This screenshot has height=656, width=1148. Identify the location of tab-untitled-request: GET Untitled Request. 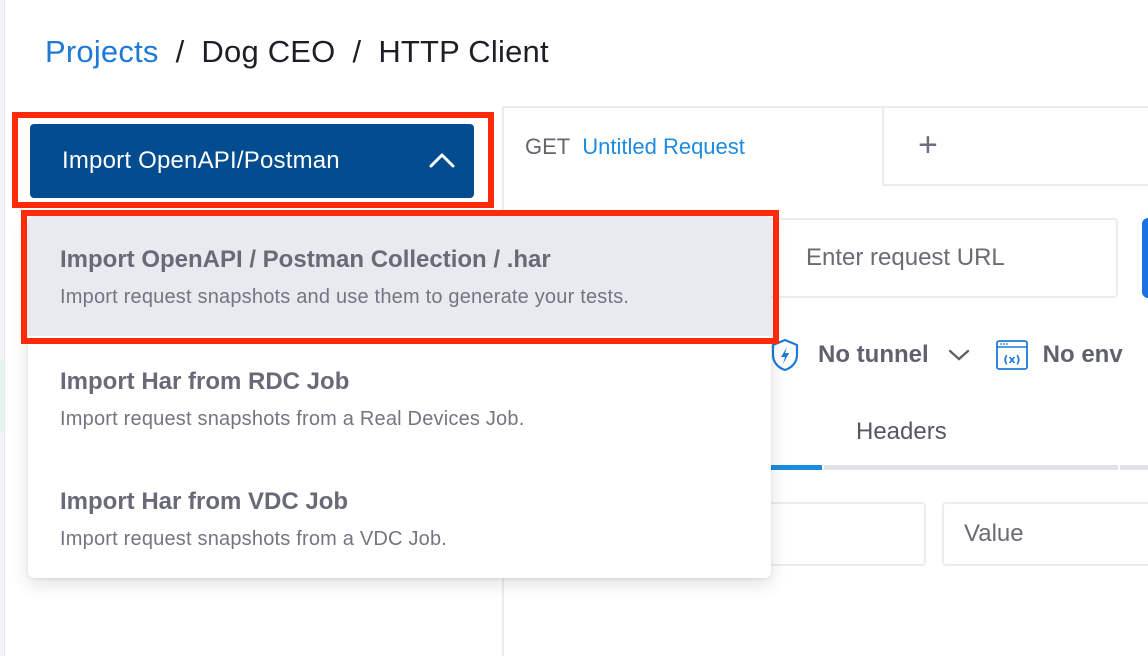
(693, 146).